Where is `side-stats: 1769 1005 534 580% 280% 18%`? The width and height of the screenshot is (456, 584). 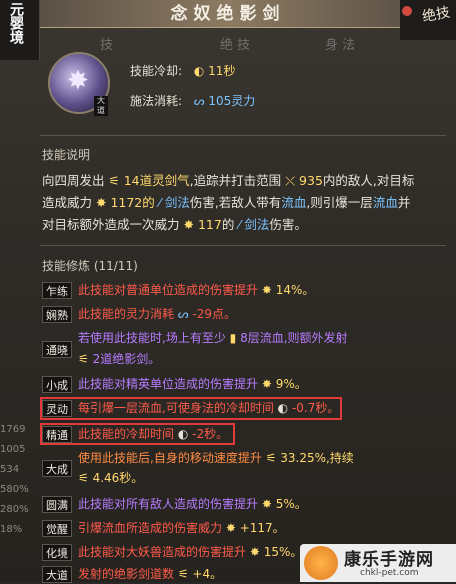
side-stats: 1769 1005 534 580% 280% 18% is located at coordinates (18, 480).